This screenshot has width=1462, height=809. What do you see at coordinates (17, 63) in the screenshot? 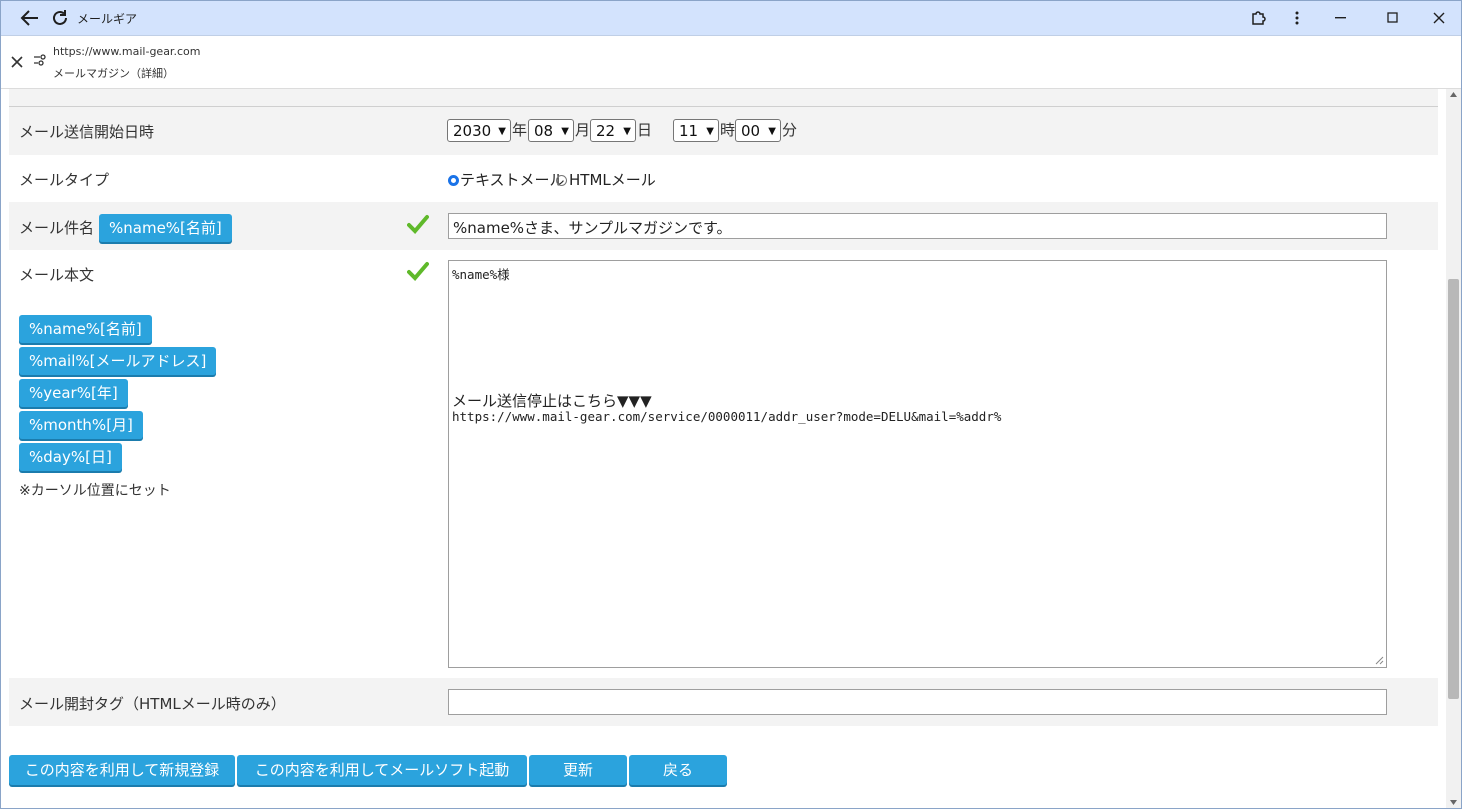
I see `close-icon` at bounding box center [17, 63].